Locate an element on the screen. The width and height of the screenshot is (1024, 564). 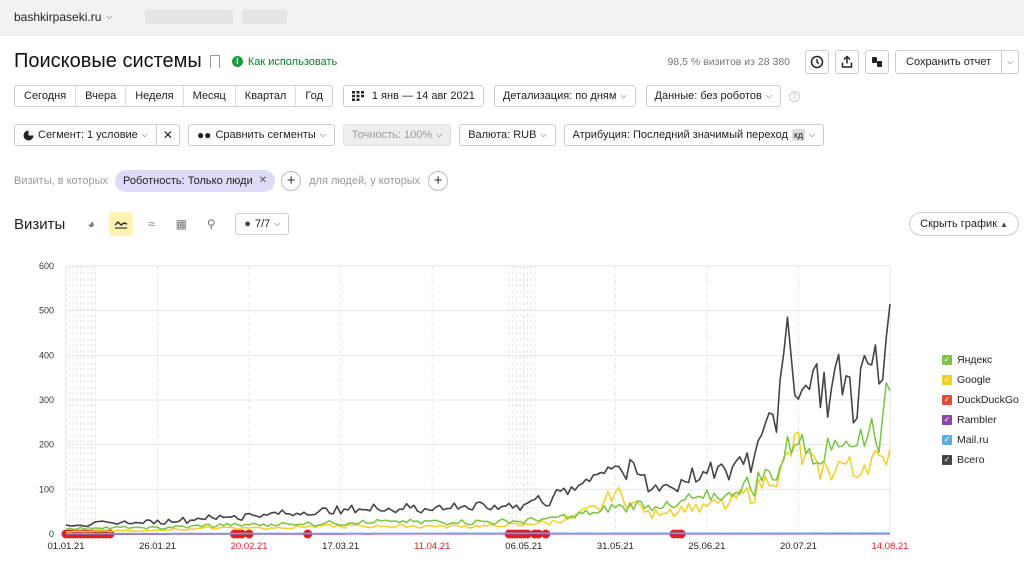
chart-title: Визиты is located at coordinates (40, 224).